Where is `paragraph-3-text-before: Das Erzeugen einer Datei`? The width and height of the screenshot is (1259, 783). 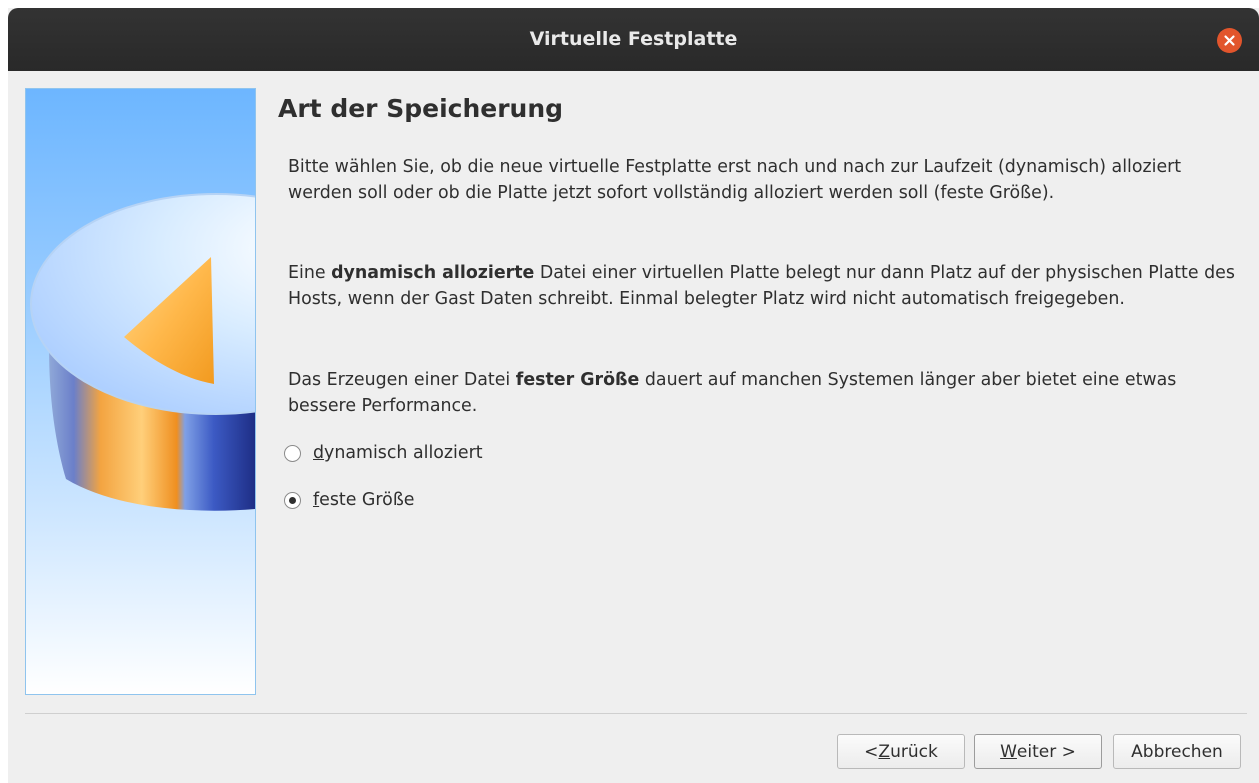 paragraph-3-text-before: Das Erzeugen einer Datei is located at coordinates (402, 380).